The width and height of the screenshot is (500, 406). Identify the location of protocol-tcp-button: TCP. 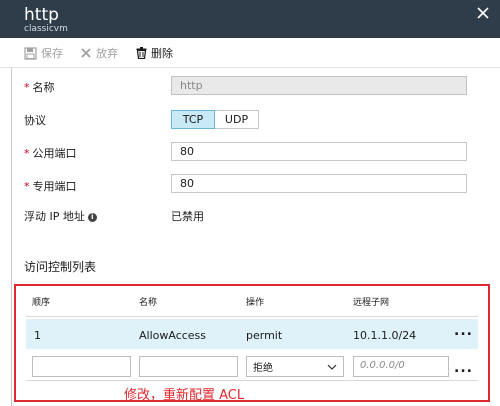
(193, 119).